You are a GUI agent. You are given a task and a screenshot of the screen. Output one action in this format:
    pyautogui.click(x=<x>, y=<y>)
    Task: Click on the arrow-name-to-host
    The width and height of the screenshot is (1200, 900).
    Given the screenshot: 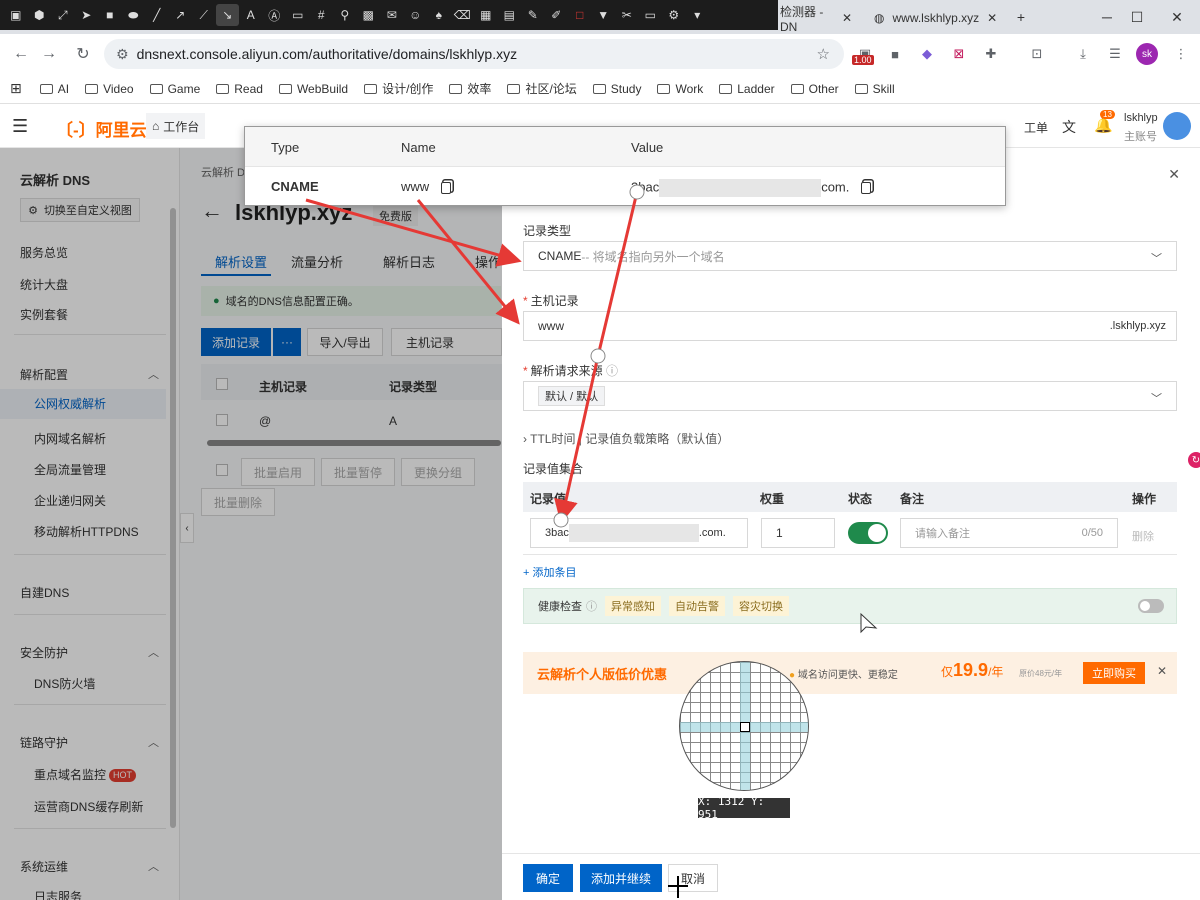 What is the action you would take?
    pyautogui.click(x=468, y=262)
    